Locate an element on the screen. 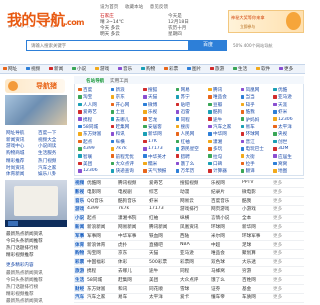 This screenshot has width=320, height=305. nav-item: 更多 is located at coordinates (288, 69).